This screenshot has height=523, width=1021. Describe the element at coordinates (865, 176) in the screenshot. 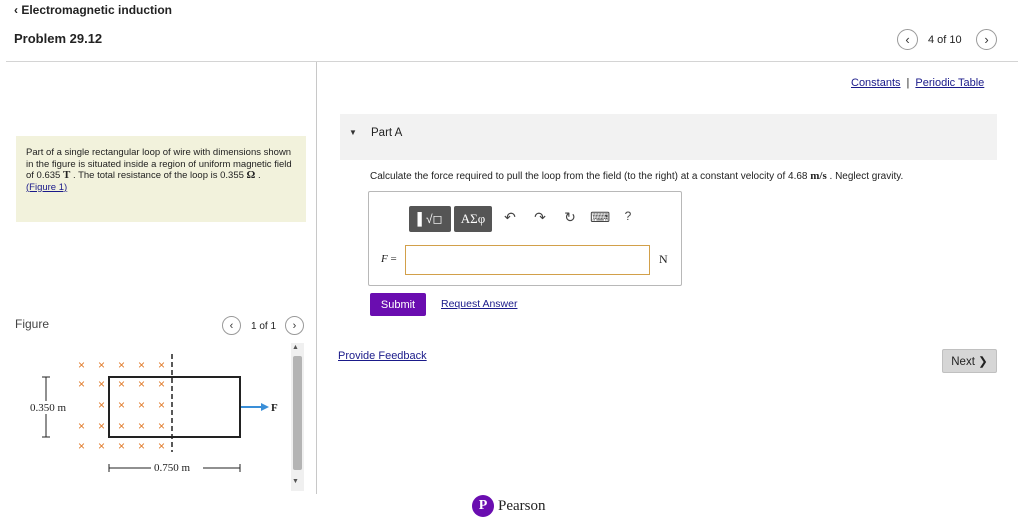

I see `question-text-2: . Neglect gravity.` at that location.